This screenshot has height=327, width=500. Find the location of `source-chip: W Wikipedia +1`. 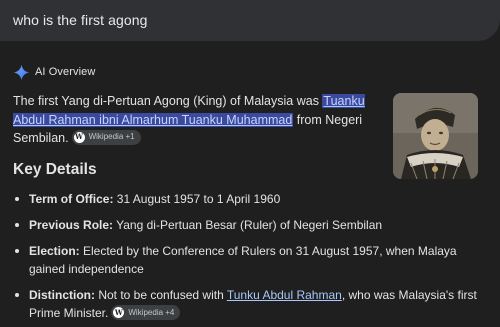

source-chip: W Wikipedia +1 is located at coordinates (106, 138).